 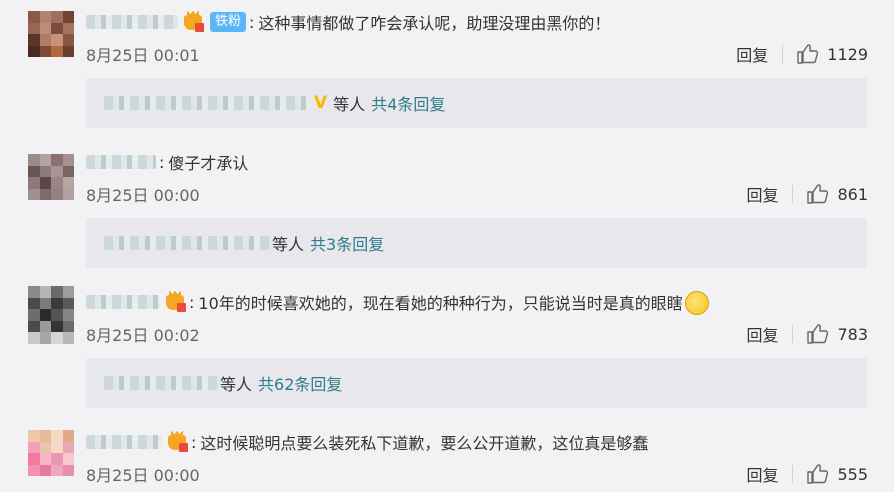 I want to click on reply-count-link: 共4条回复, so click(x=408, y=103).